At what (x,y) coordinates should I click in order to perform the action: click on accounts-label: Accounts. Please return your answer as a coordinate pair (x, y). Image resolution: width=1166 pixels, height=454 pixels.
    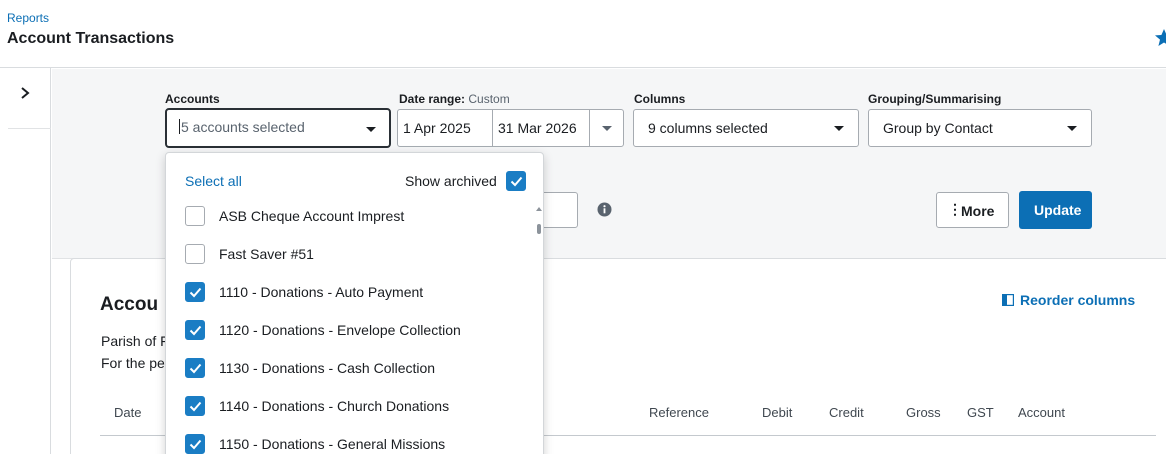
    Looking at the image, I should click on (192, 99).